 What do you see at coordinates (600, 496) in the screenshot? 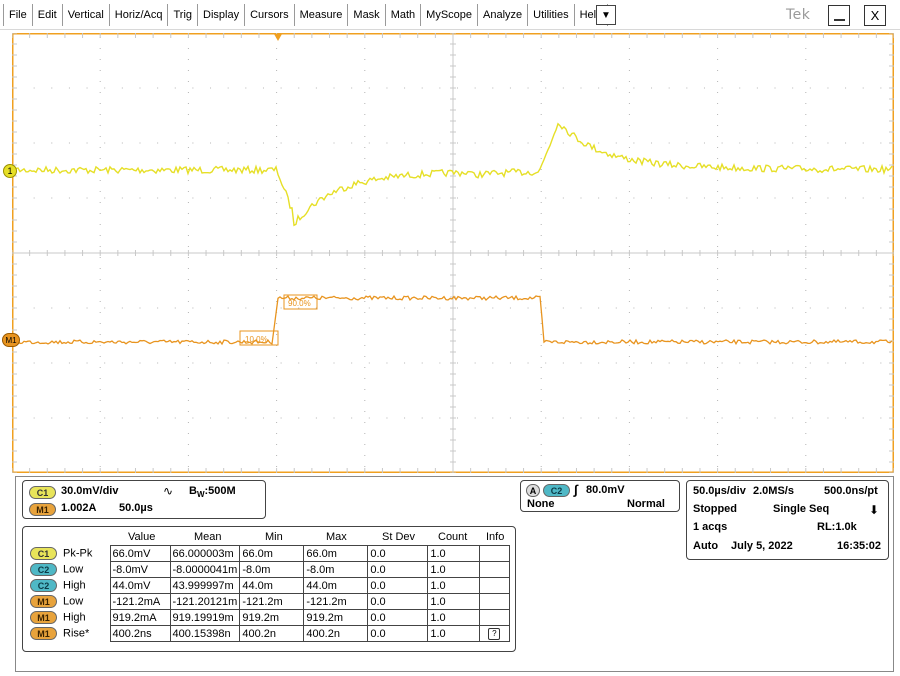
I see `trigger-panel: A C2 ∫ 80.0mV None Normal` at bounding box center [600, 496].